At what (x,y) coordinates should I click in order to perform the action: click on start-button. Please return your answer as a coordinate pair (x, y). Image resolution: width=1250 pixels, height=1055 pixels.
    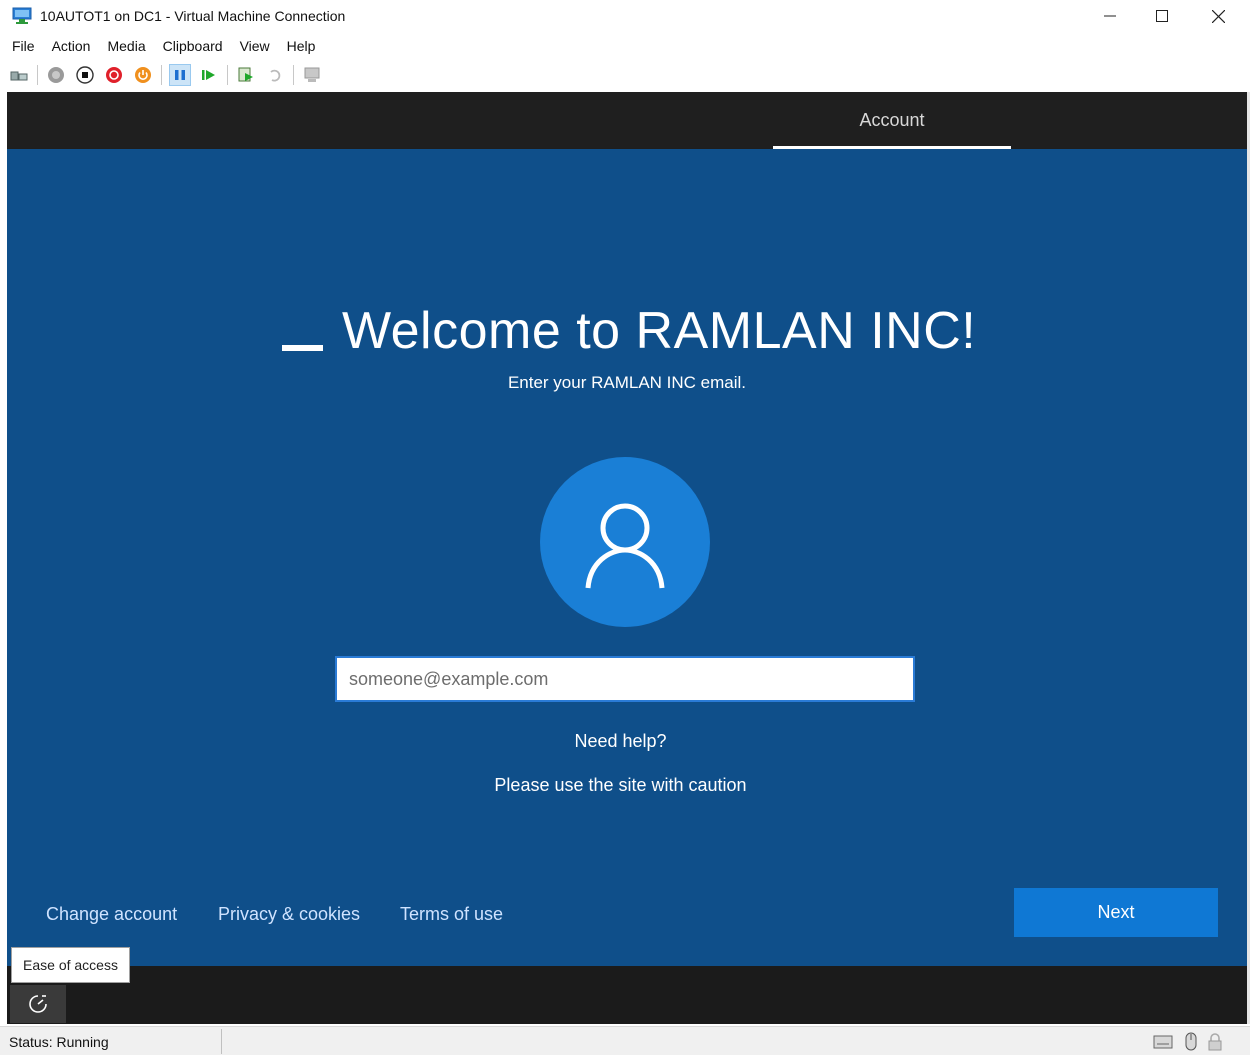
    Looking at the image, I should click on (56, 75).